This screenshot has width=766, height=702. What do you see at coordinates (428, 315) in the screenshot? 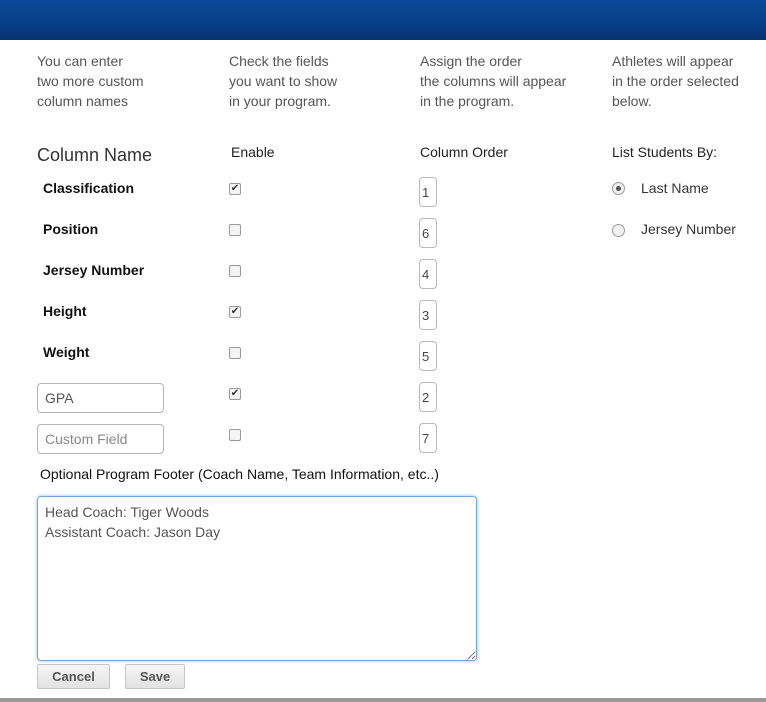
I see `order-input-height: 3` at bounding box center [428, 315].